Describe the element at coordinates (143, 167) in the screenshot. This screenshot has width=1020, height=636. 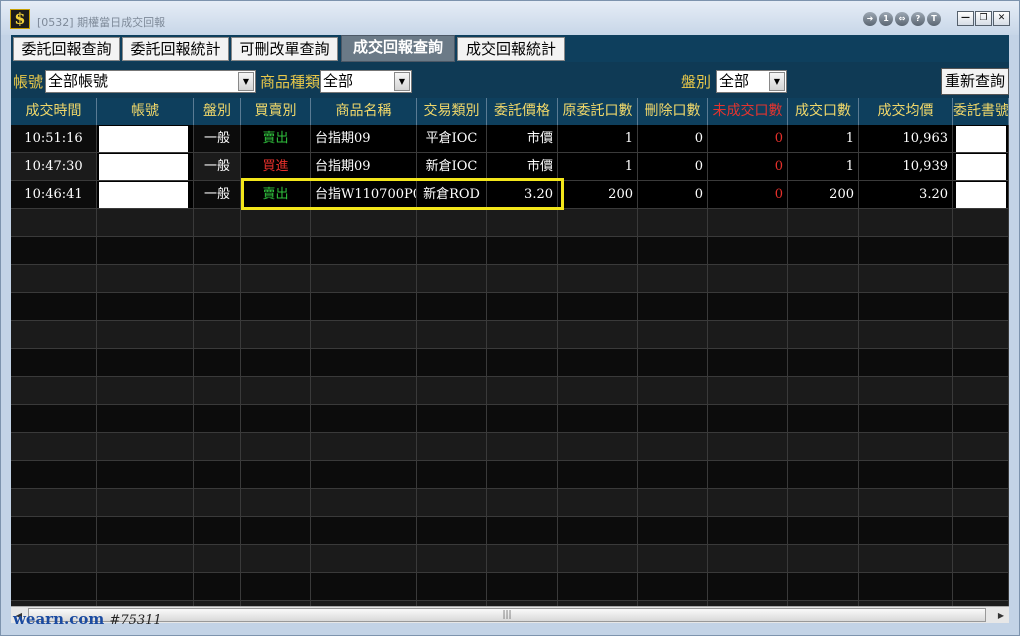
I see `redacted-box` at that location.